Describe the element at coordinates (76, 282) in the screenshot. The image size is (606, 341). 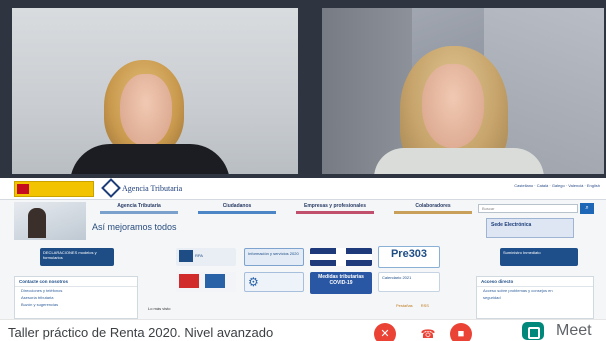
I see `contact-box-title: Contacte con nosotros` at that location.